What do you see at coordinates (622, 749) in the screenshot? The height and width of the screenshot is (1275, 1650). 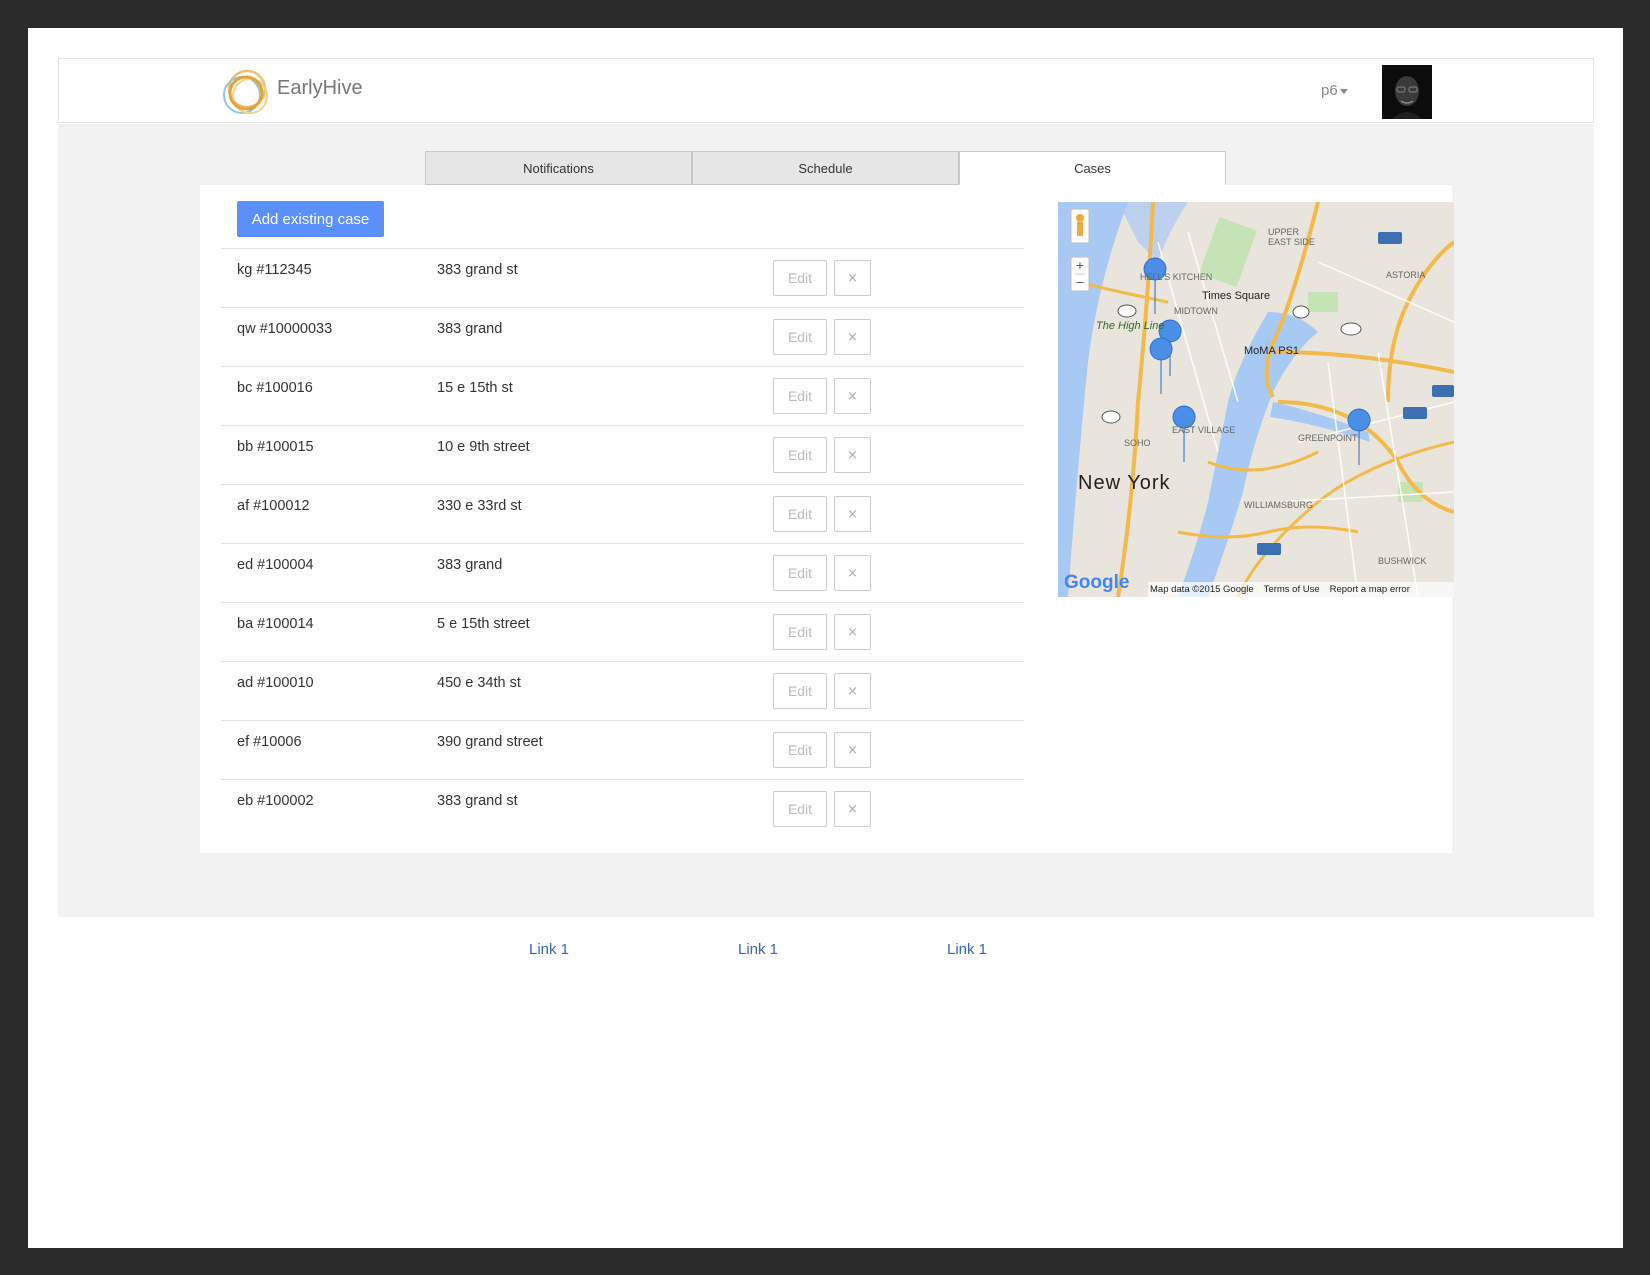 I see `table-row: ef #10006 390 grand street Edit ×` at bounding box center [622, 749].